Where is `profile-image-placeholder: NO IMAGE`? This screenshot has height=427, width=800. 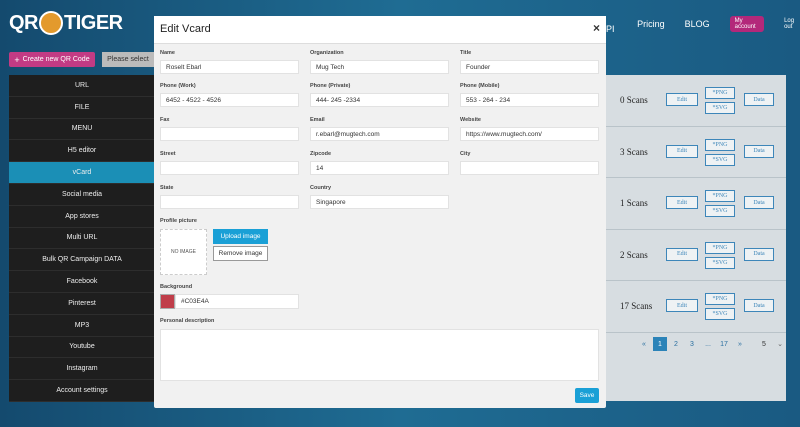
profile-image-placeholder: NO IMAGE is located at coordinates (183, 252).